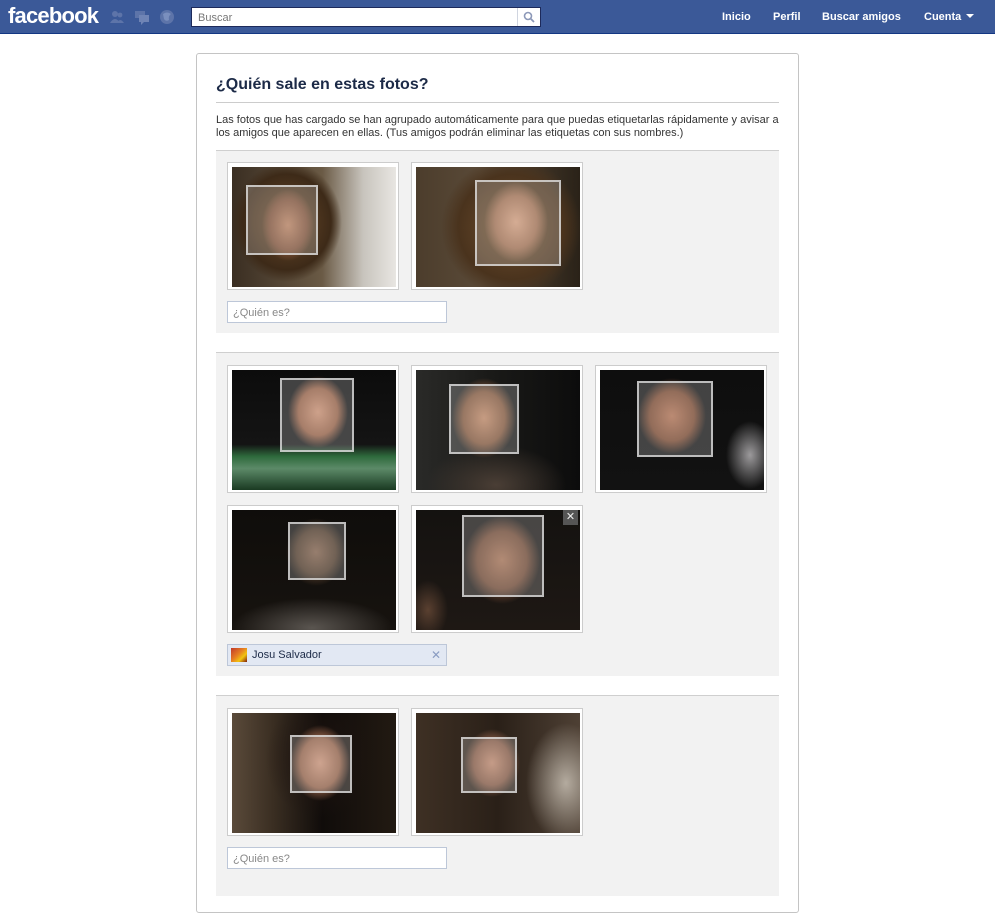 The height and width of the screenshot is (913, 995). Describe the element at coordinates (570, 517) in the screenshot. I see `remove-photo-close-icon: ✕` at that location.